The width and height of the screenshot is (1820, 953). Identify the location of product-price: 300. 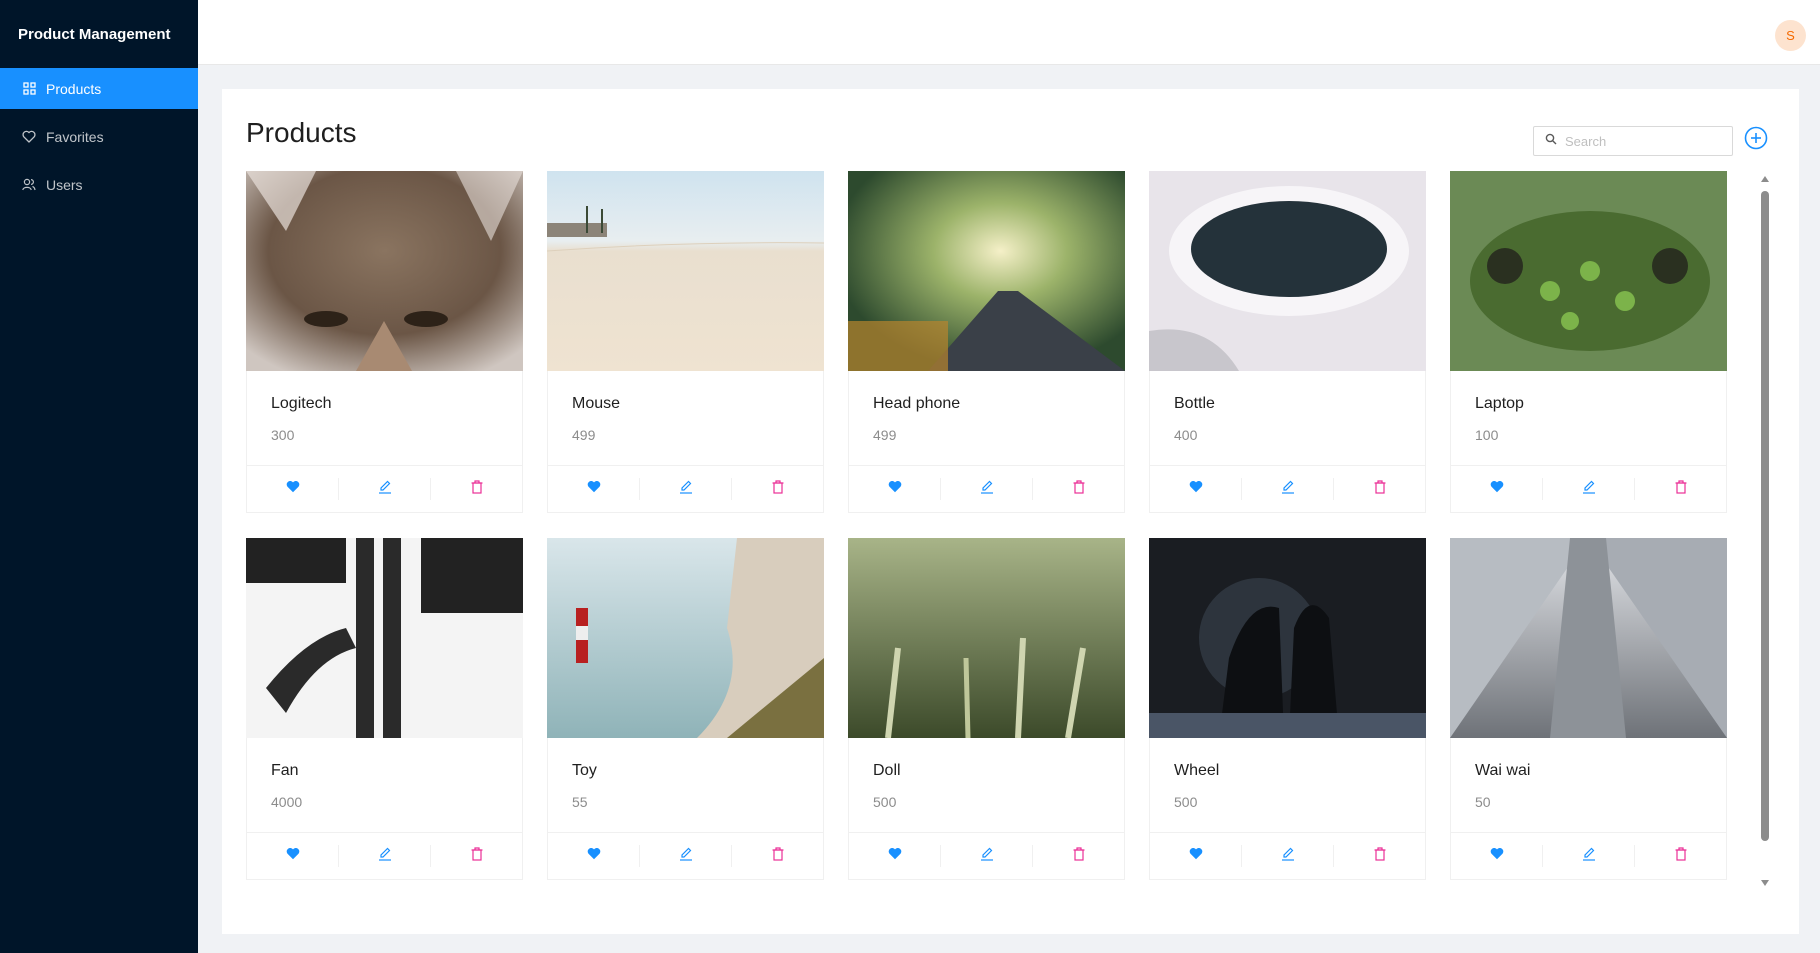
(283, 435).